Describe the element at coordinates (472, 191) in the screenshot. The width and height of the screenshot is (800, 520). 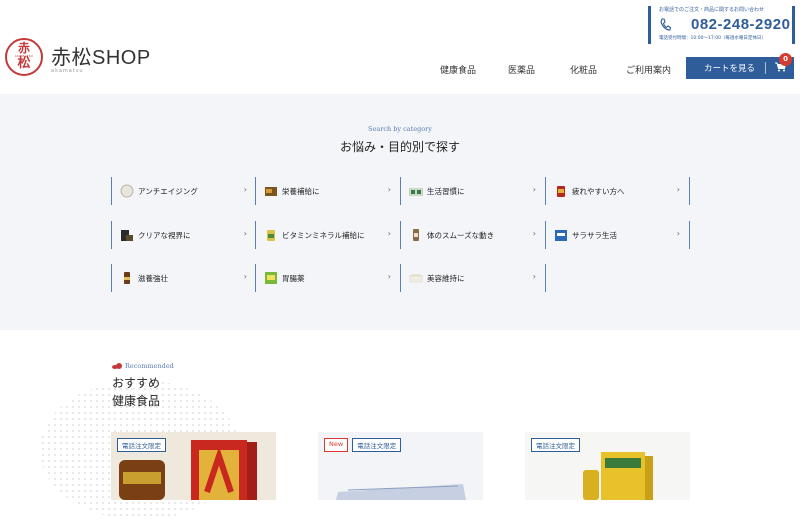
I see `category-lifestyle: 生活習慣に ›` at that location.